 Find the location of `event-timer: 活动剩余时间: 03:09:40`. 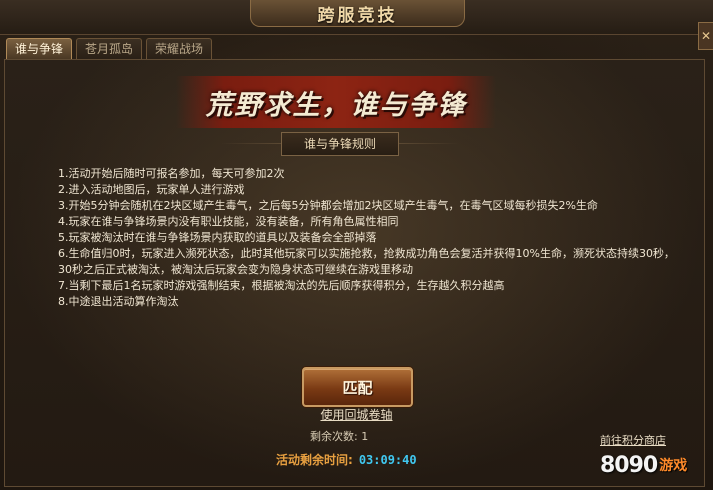

event-timer: 活动剩余时间: 03:09:40 is located at coordinates (346, 459).